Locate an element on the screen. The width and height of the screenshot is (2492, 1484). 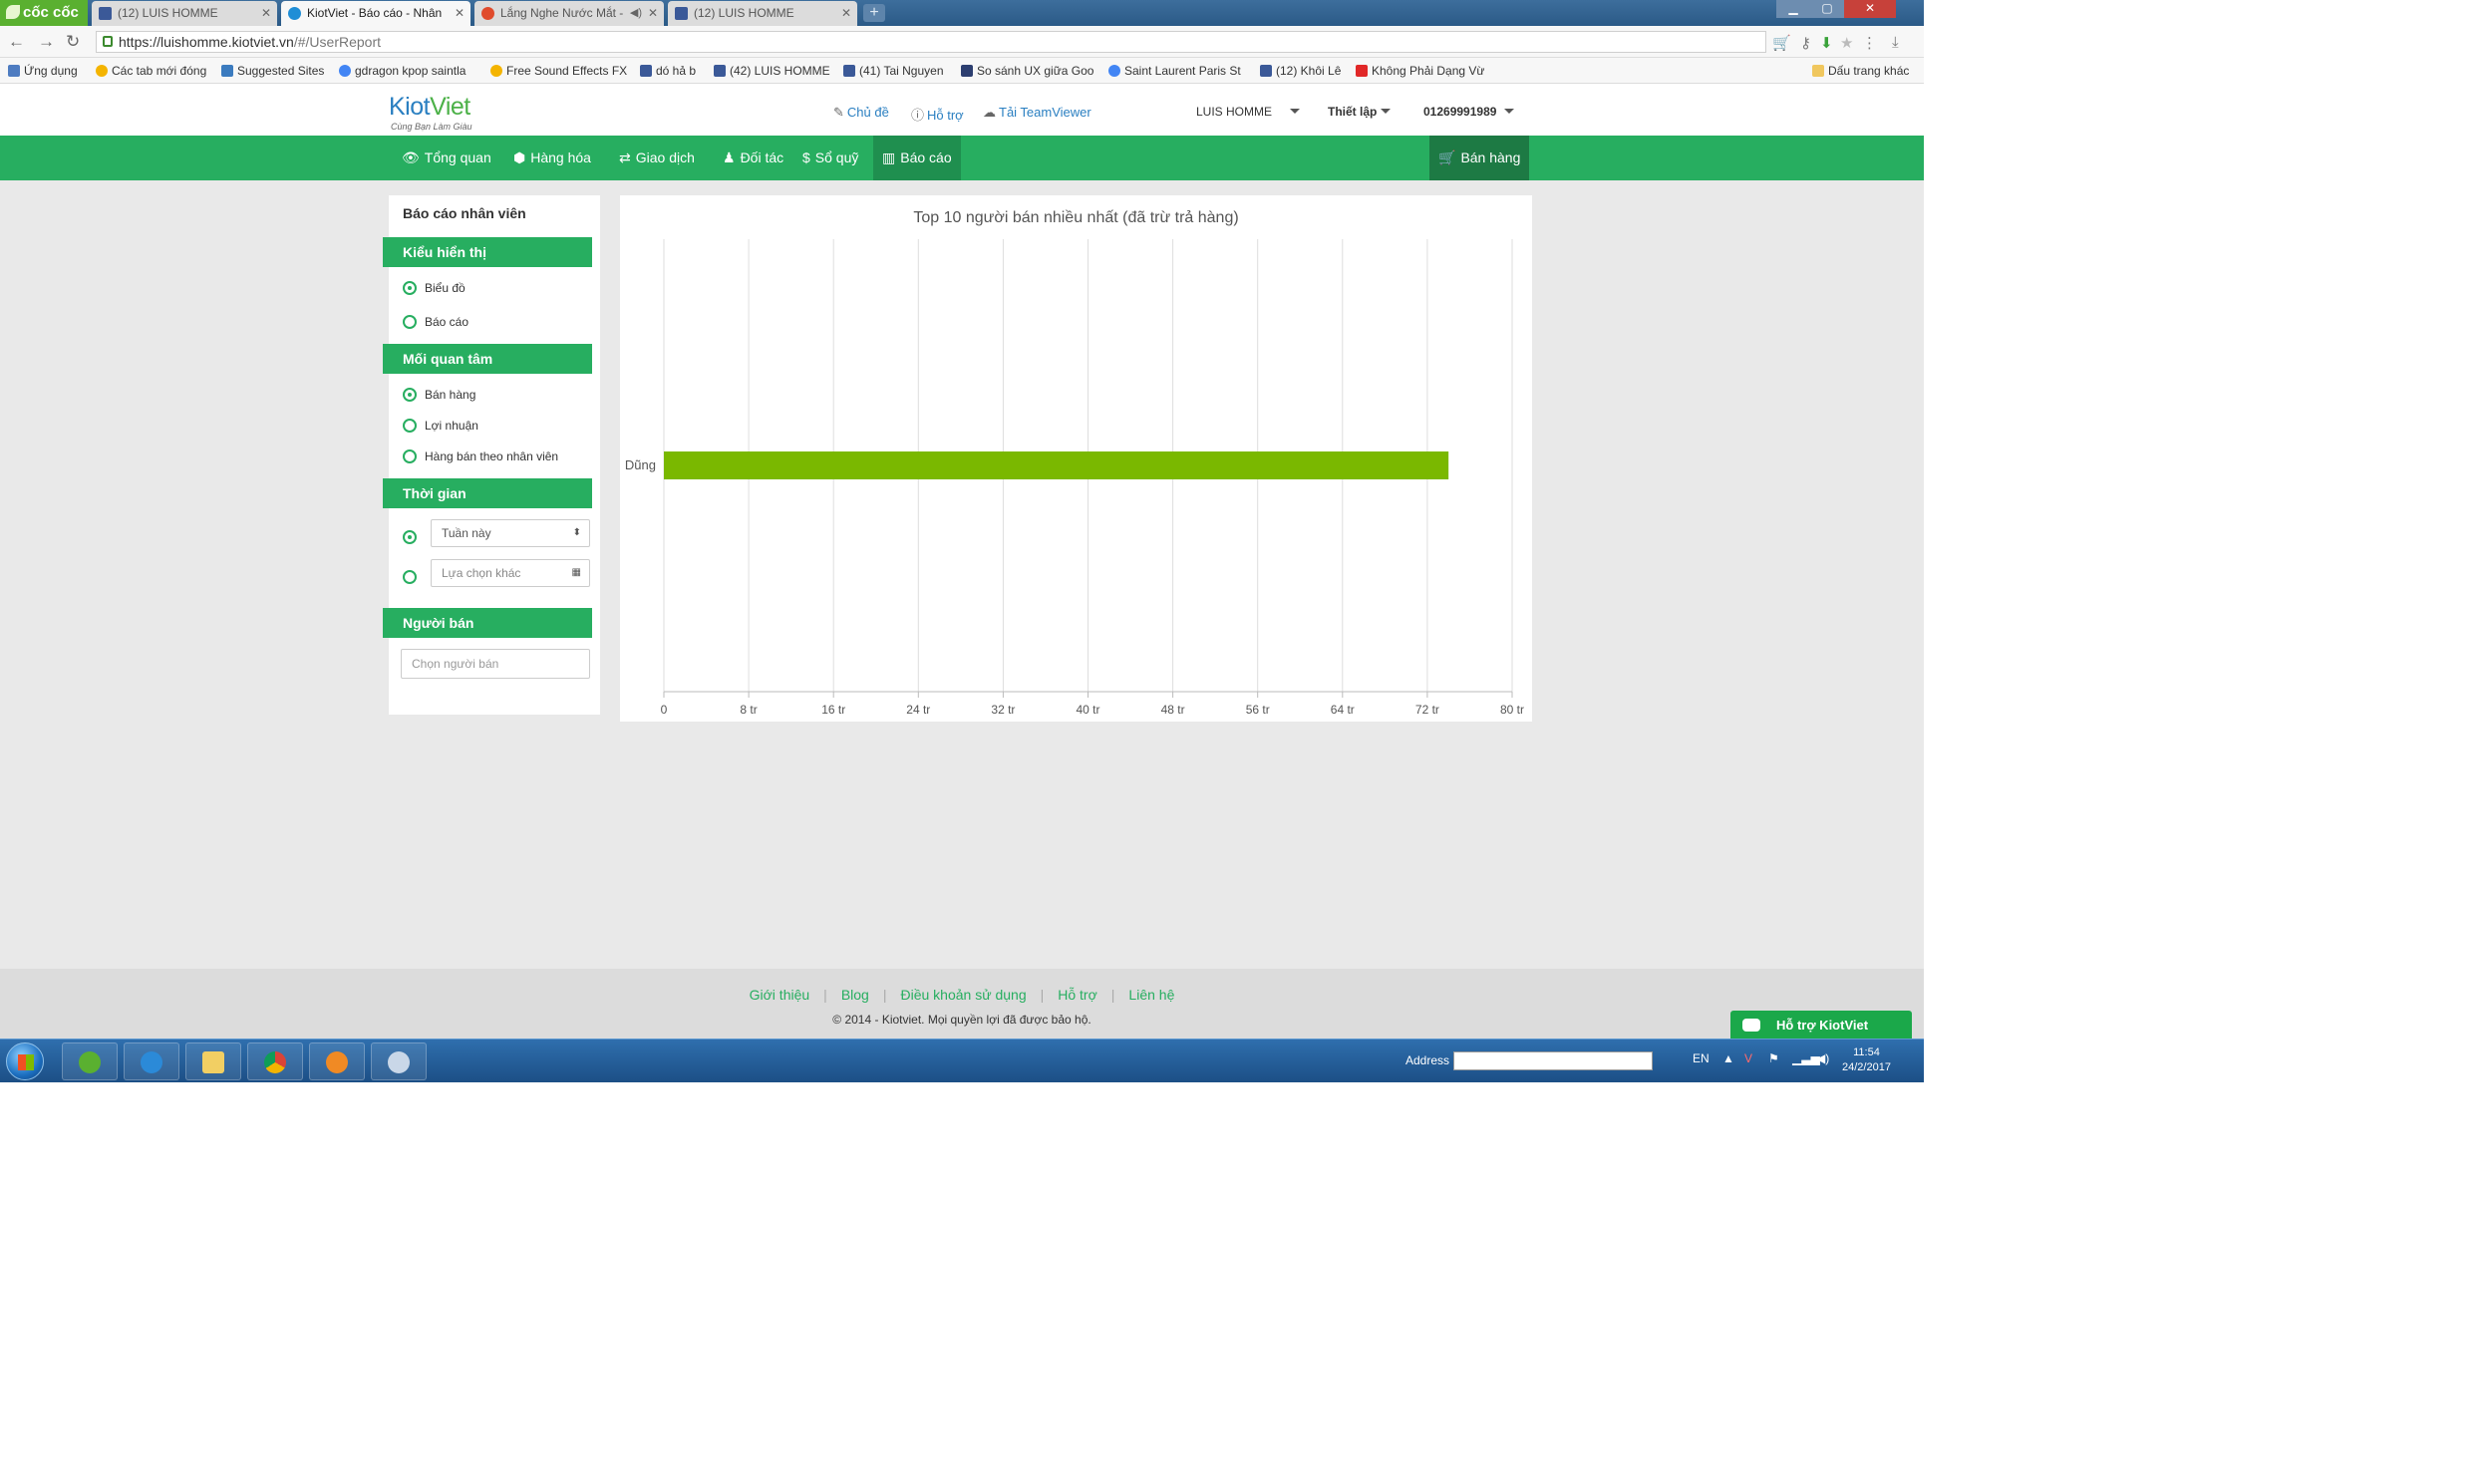
forward-button: → is located at coordinates (46, 42).